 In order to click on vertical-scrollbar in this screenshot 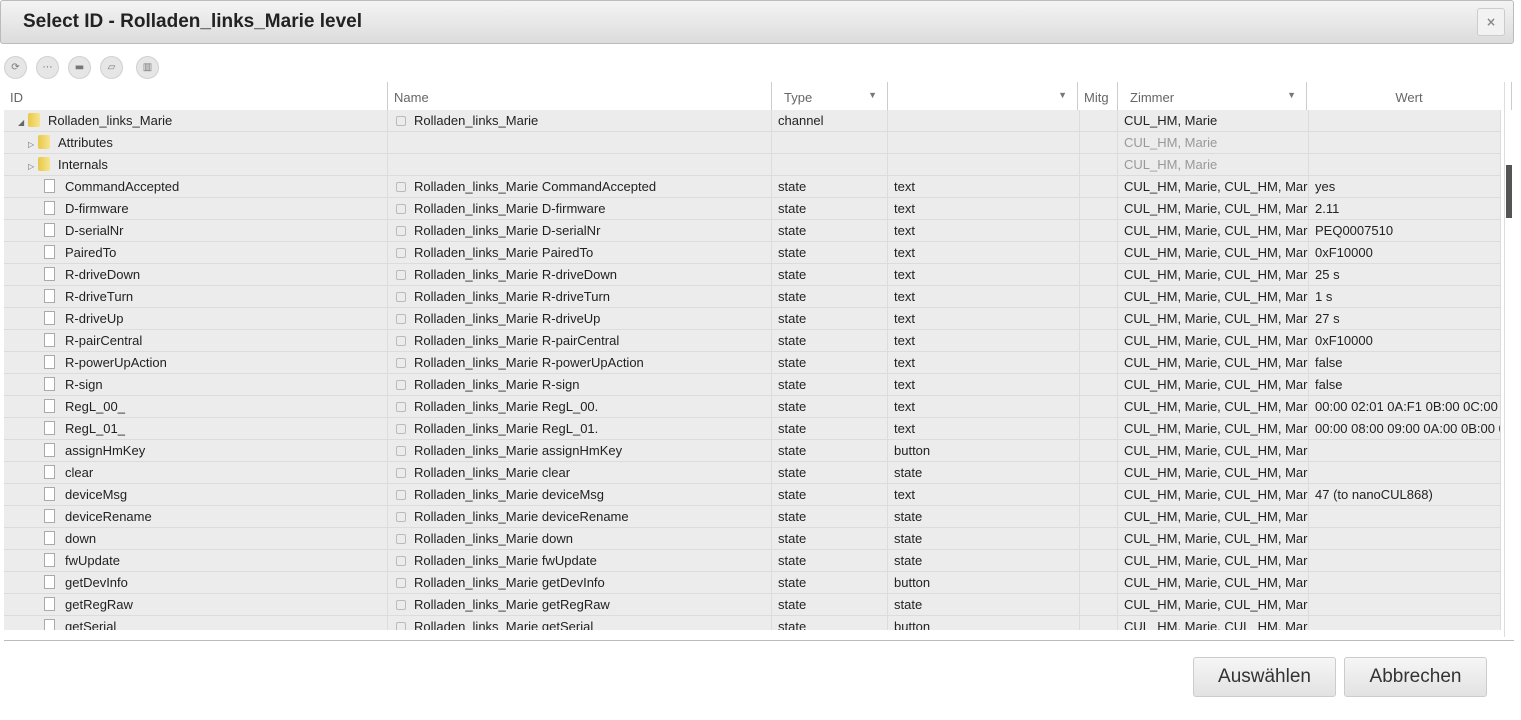, I will do `click(1509, 359)`.